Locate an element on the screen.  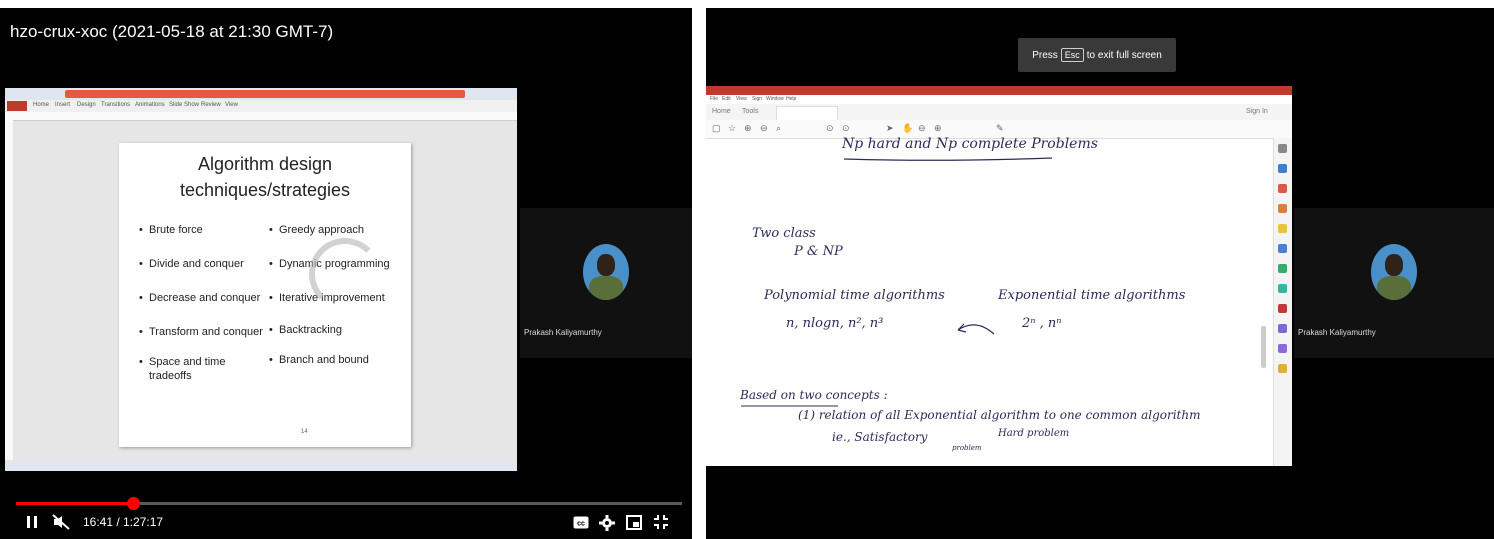
bullet-left-2: Divide and conquer is located at coordinates (191, 264).